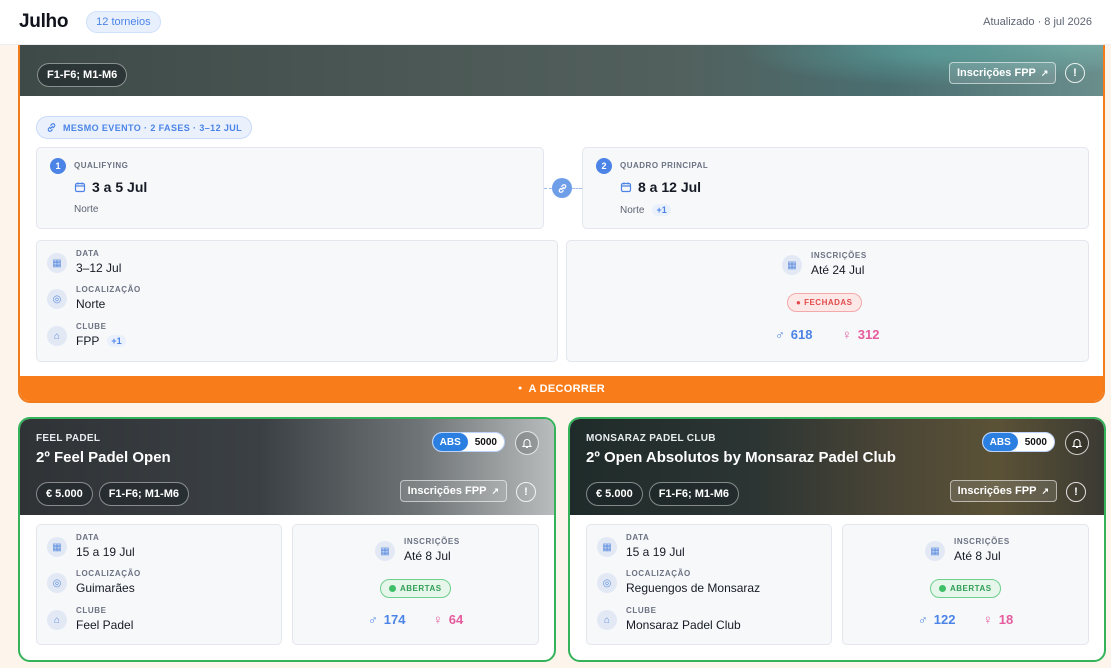 The image size is (1111, 668). Describe the element at coordinates (683, 625) in the screenshot. I see `club-value: Monsaraz Padel Club` at that location.